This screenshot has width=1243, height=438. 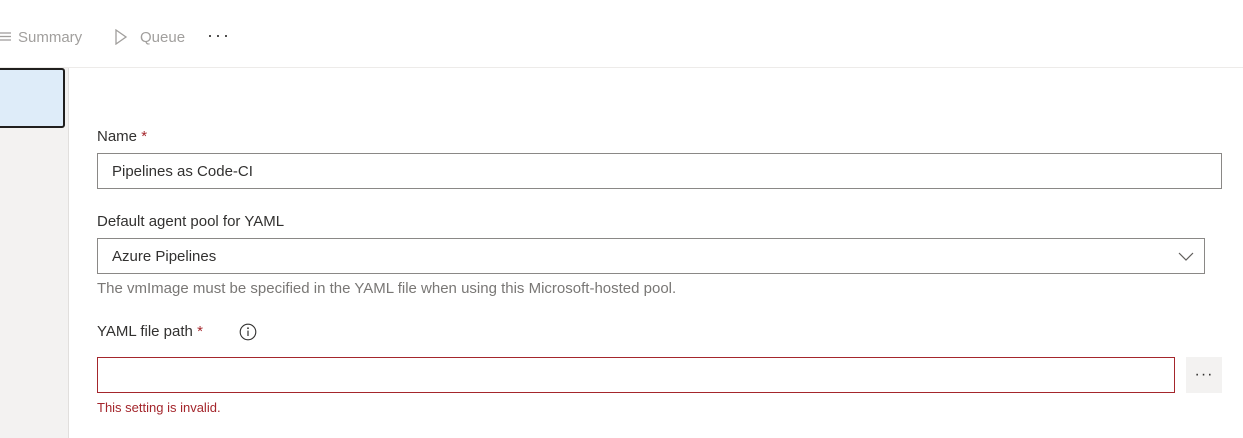 I want to click on summary-label: Summary, so click(x=50, y=37).